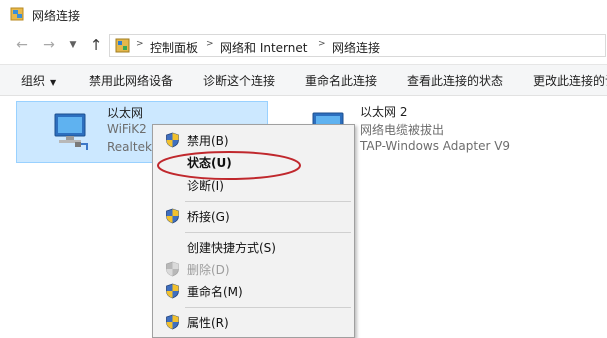 This screenshot has height=338, width=607. I want to click on menu-item-label: 重命名(M), so click(215, 292).